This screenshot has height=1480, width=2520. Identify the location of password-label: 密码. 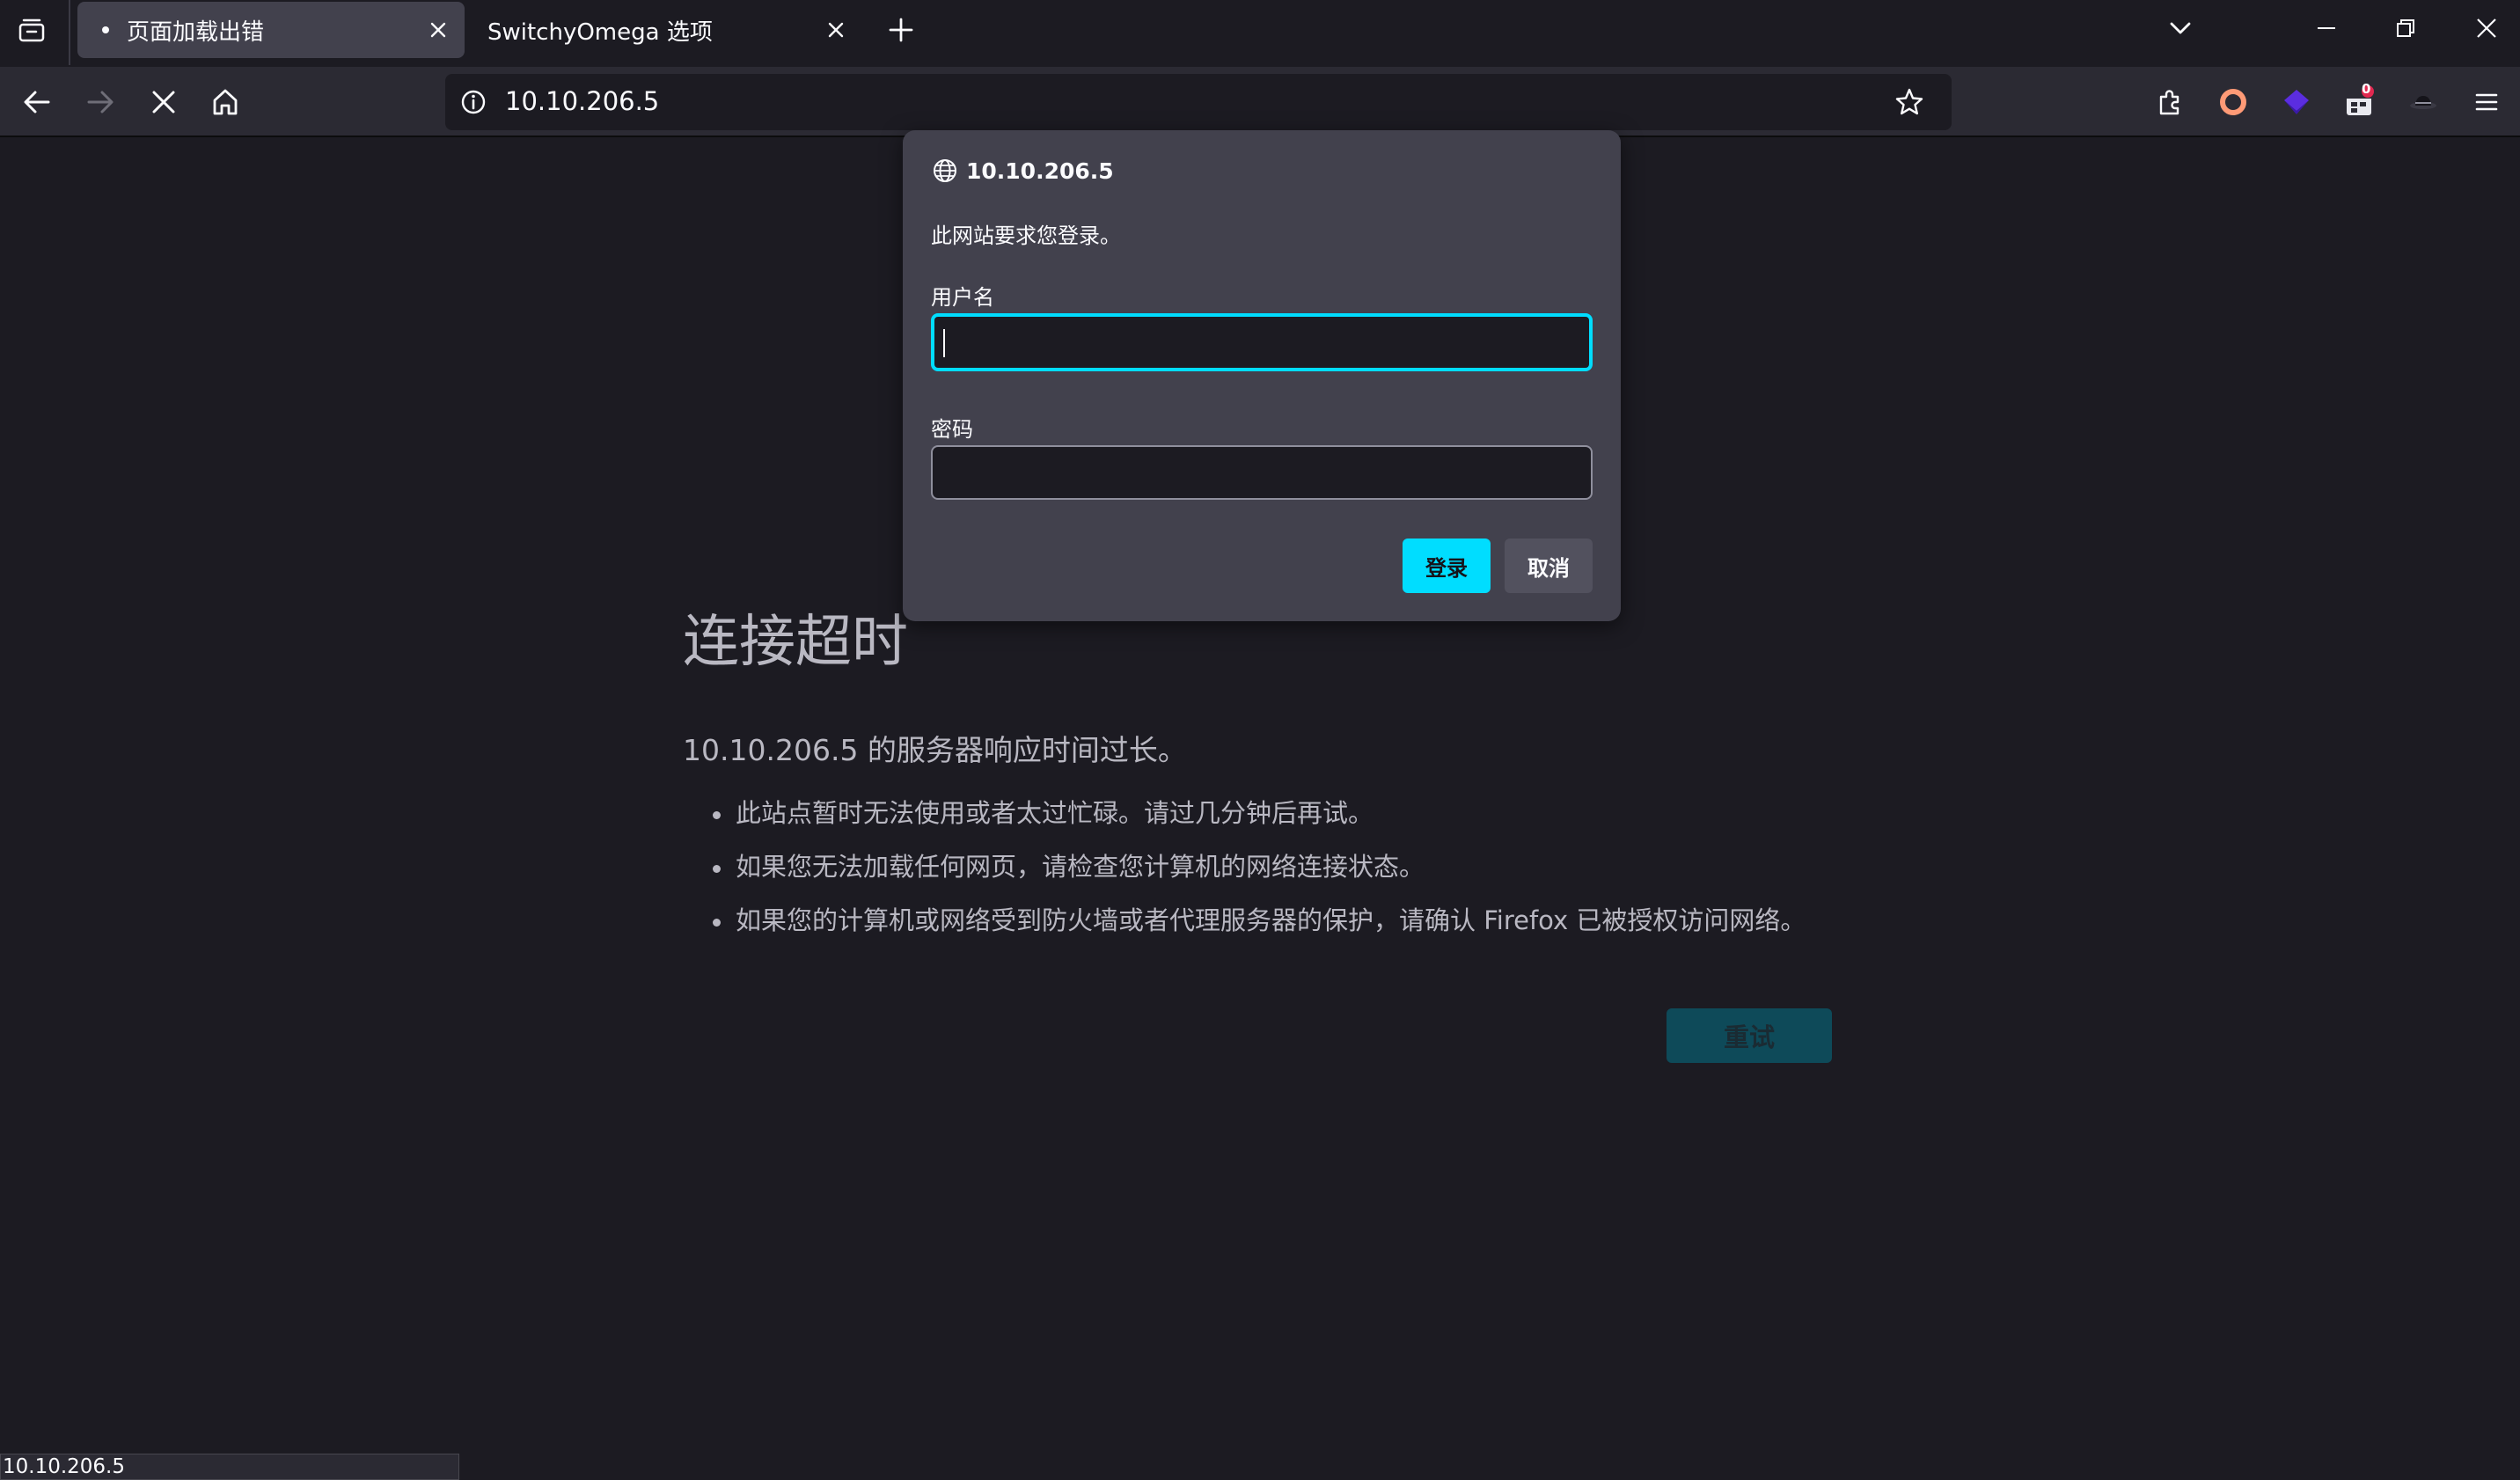
(952, 429).